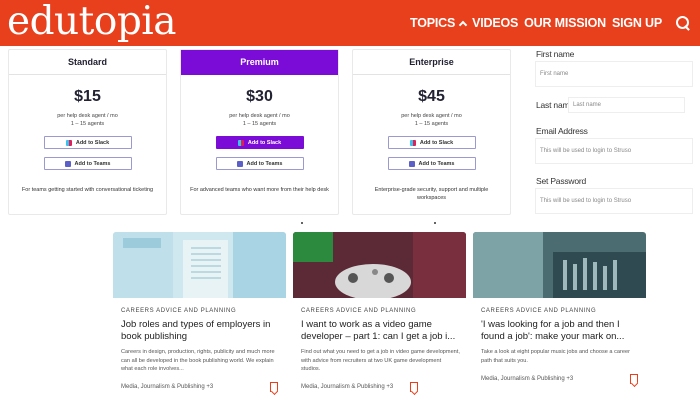 The width and height of the screenshot is (700, 400). What do you see at coordinates (559, 265) in the screenshot?
I see `article-image-music` at bounding box center [559, 265].